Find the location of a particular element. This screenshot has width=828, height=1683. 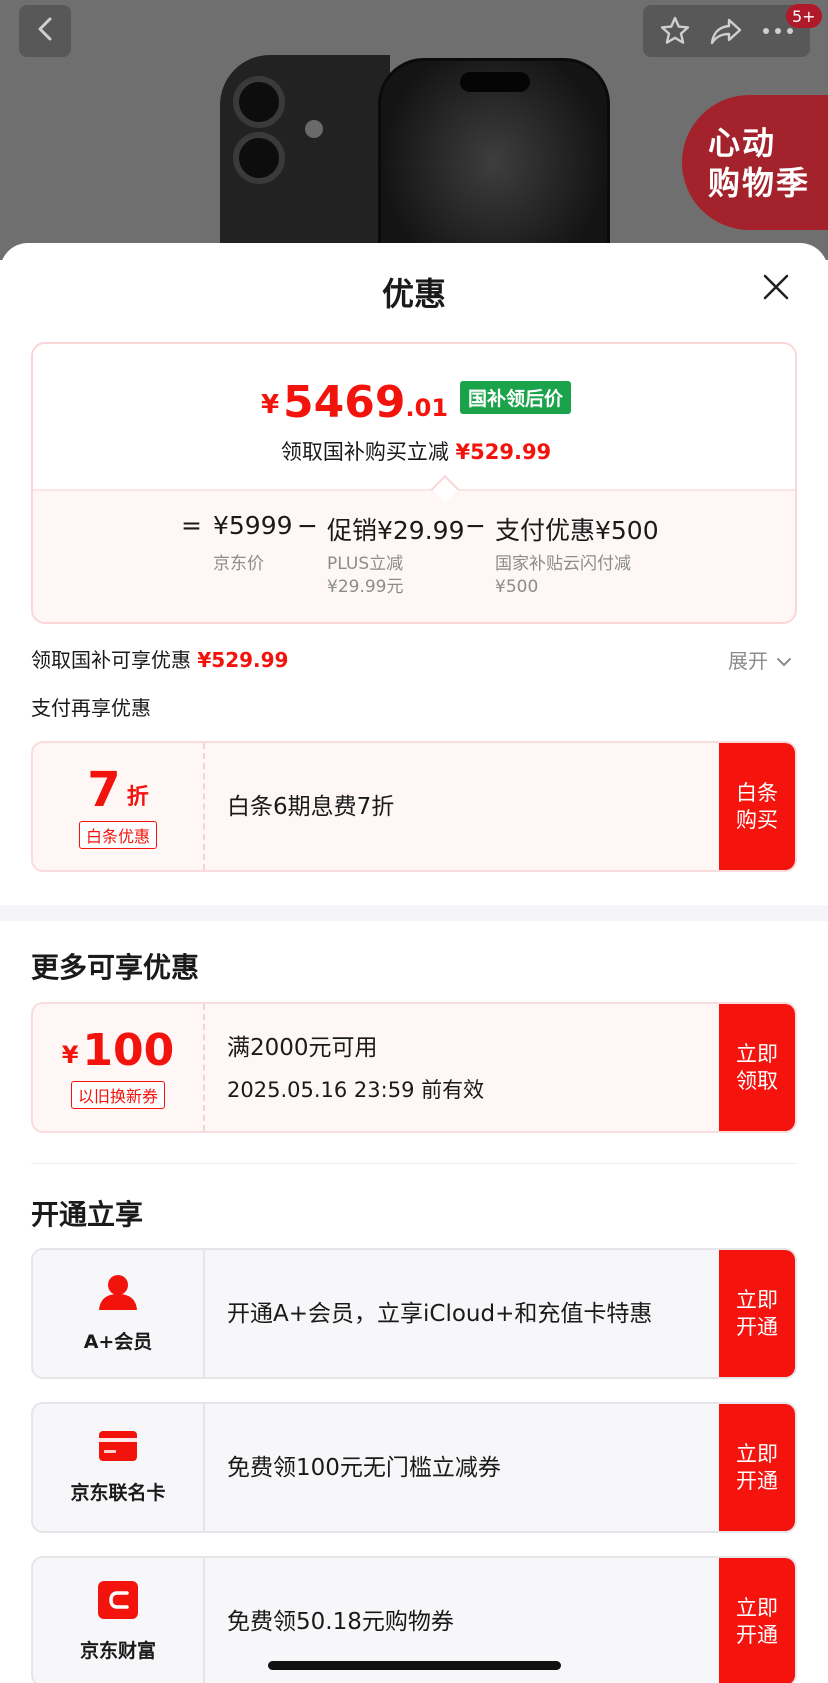

card-label: 京东联名卡 is located at coordinates (118, 1493).